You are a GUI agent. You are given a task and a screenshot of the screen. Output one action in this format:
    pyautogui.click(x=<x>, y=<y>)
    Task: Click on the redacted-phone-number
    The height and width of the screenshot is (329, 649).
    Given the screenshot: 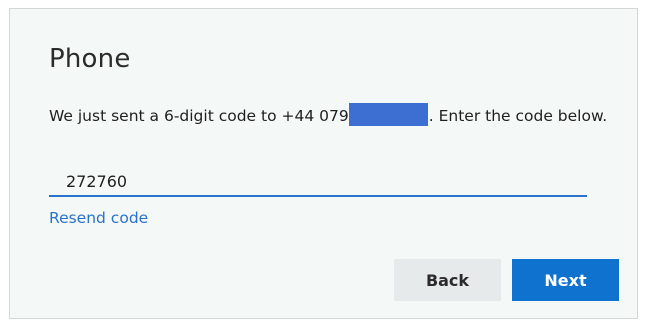 What is the action you would take?
    pyautogui.click(x=388, y=114)
    